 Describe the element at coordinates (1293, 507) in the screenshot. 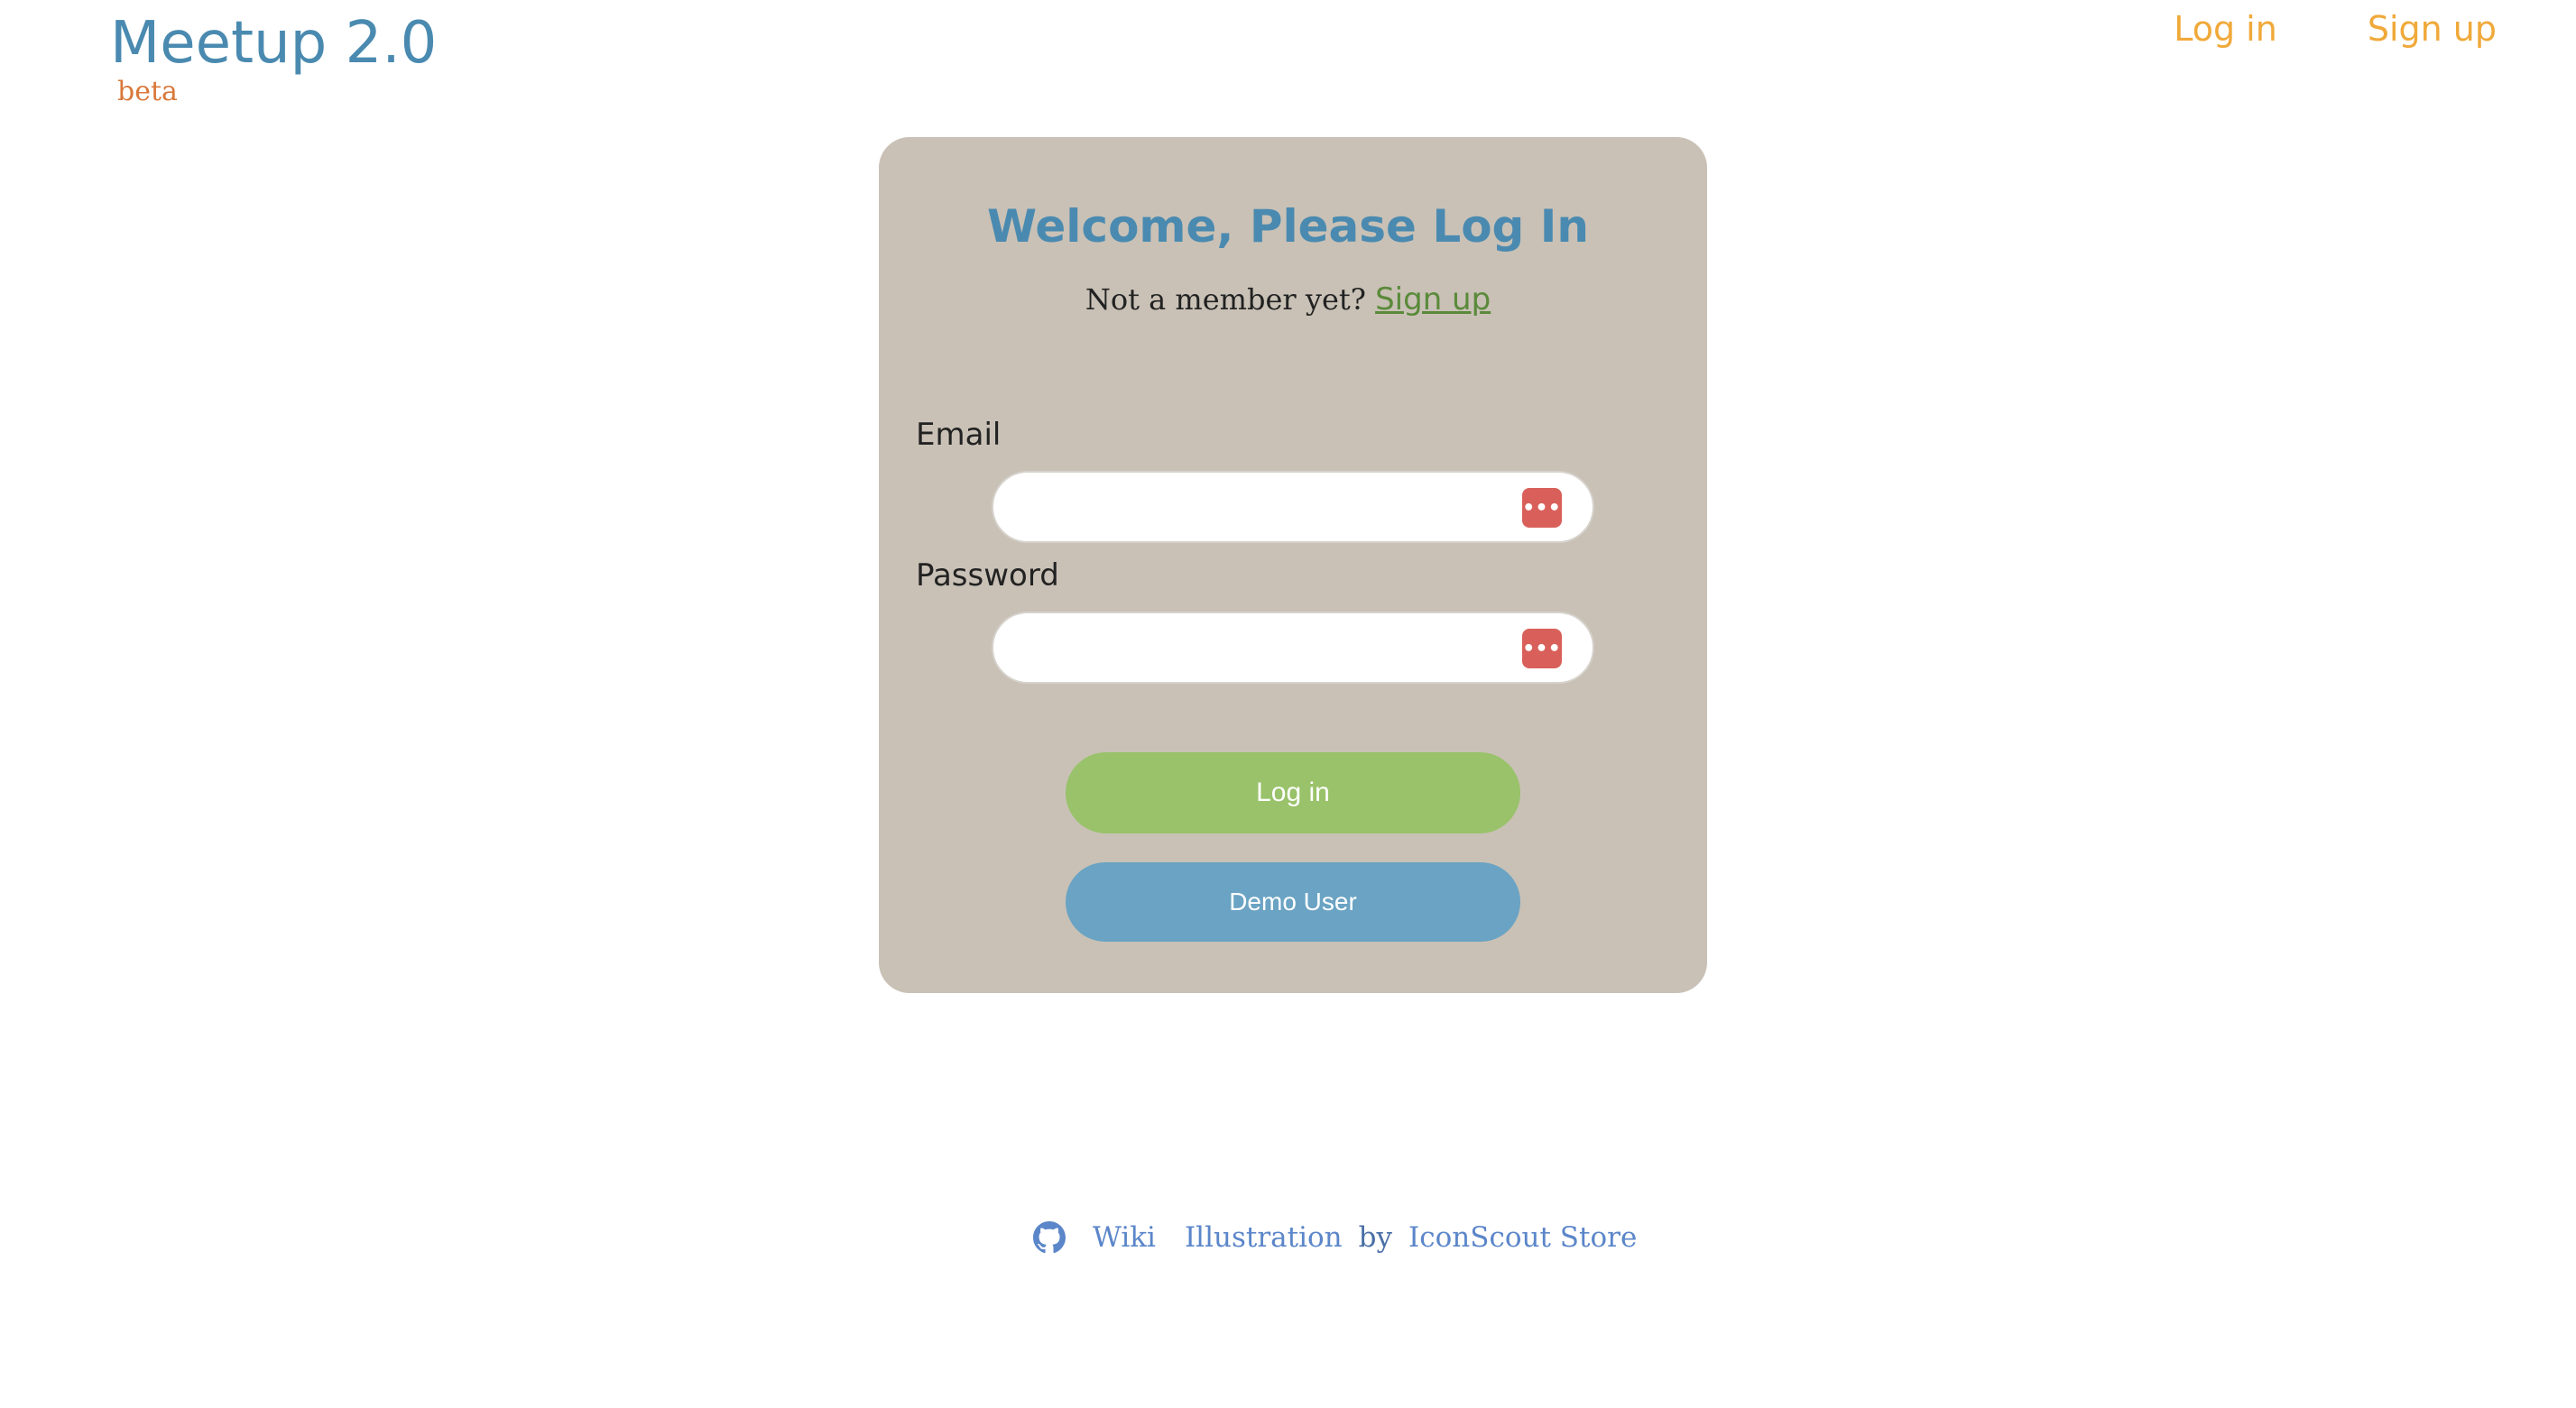

I see `email-field` at that location.